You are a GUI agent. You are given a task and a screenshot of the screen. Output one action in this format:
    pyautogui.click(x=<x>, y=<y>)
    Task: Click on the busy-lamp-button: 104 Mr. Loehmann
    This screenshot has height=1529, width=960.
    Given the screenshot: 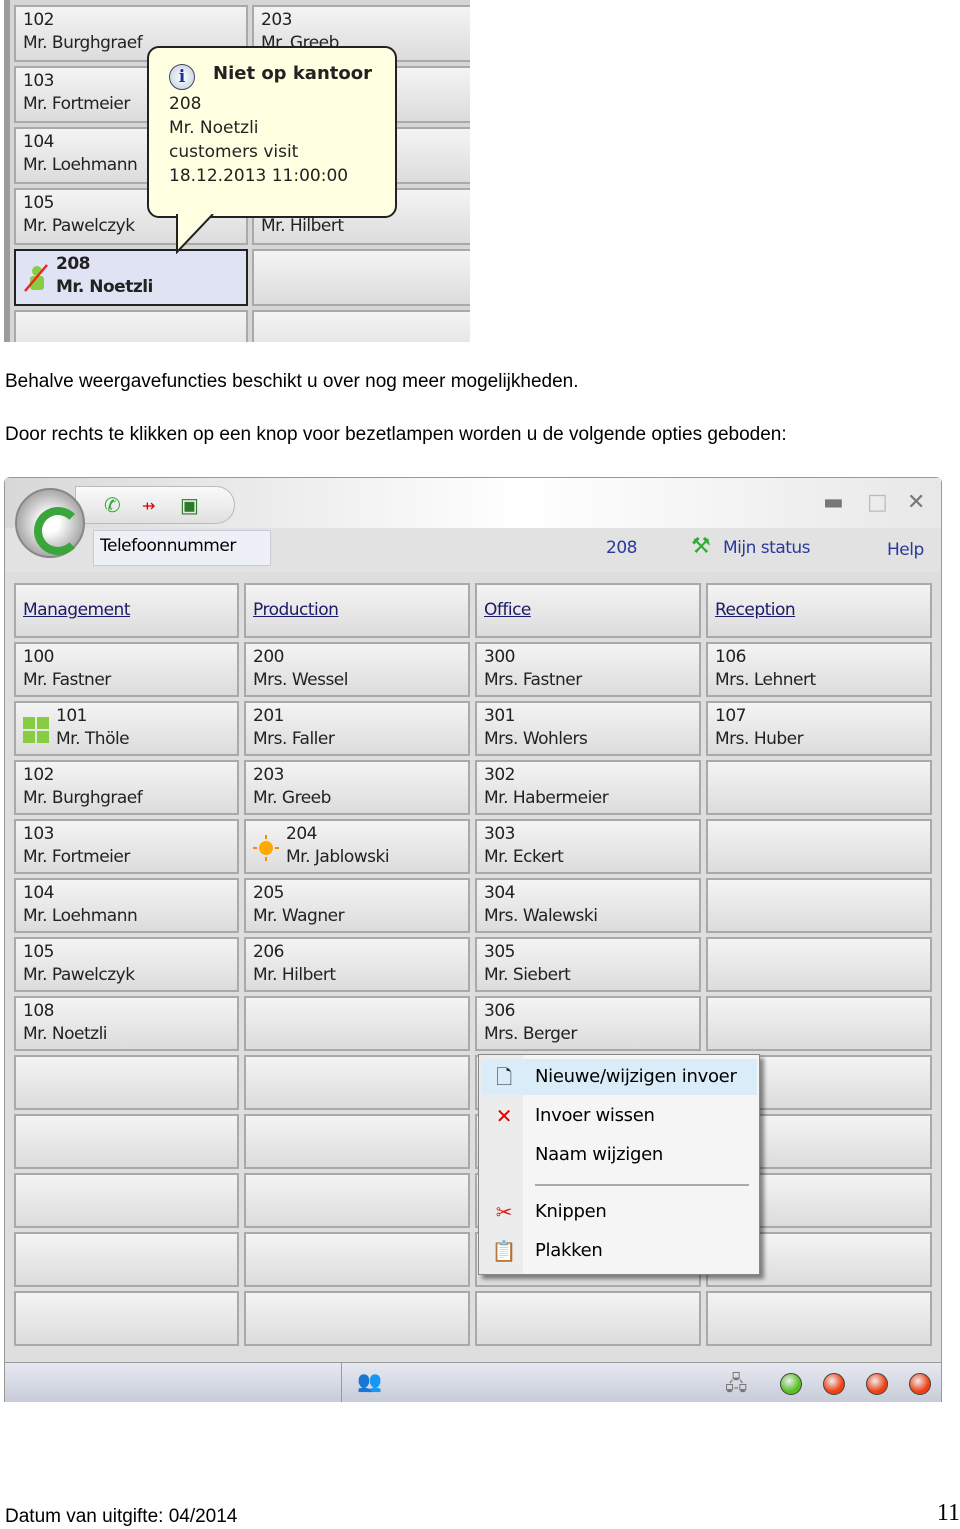 What is the action you would take?
    pyautogui.click(x=126, y=905)
    